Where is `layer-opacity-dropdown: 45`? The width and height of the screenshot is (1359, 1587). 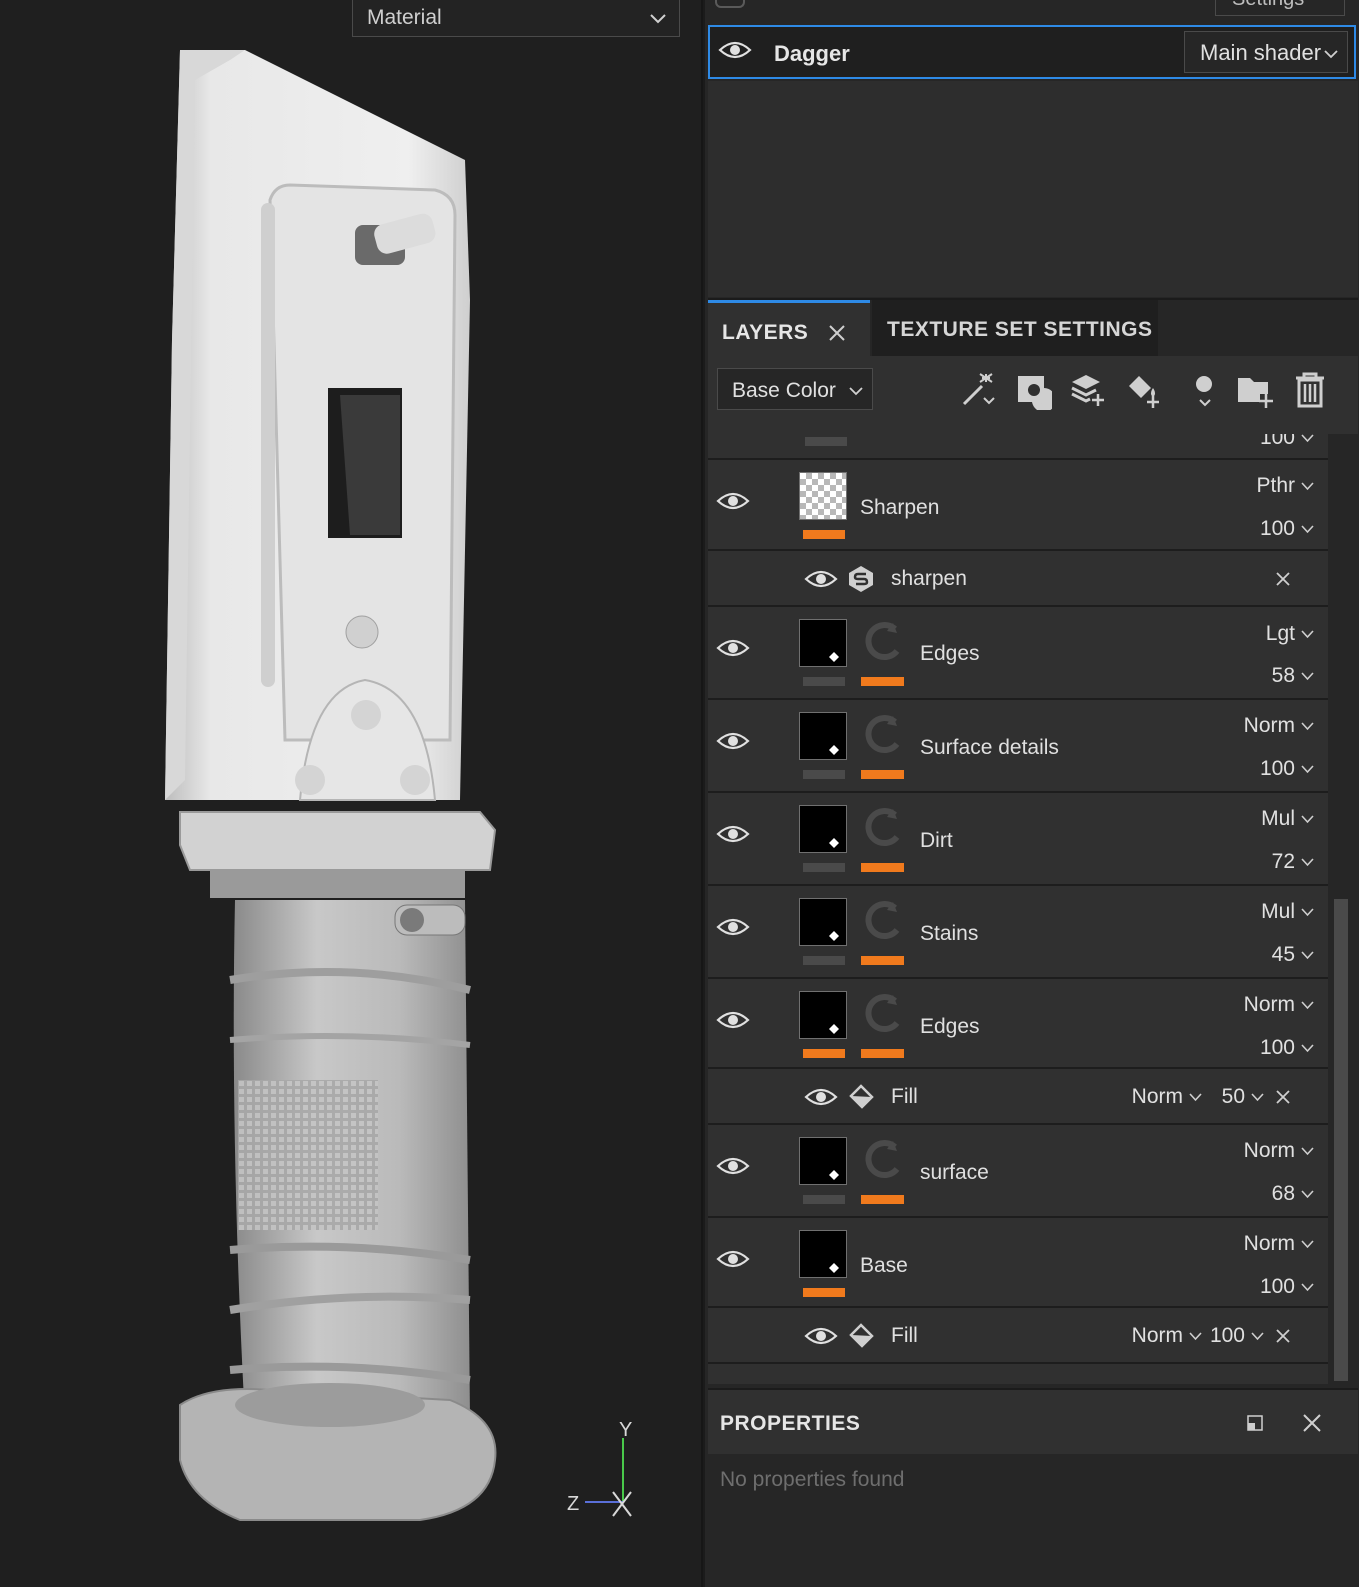
layer-opacity-dropdown: 45 is located at coordinates (1293, 955).